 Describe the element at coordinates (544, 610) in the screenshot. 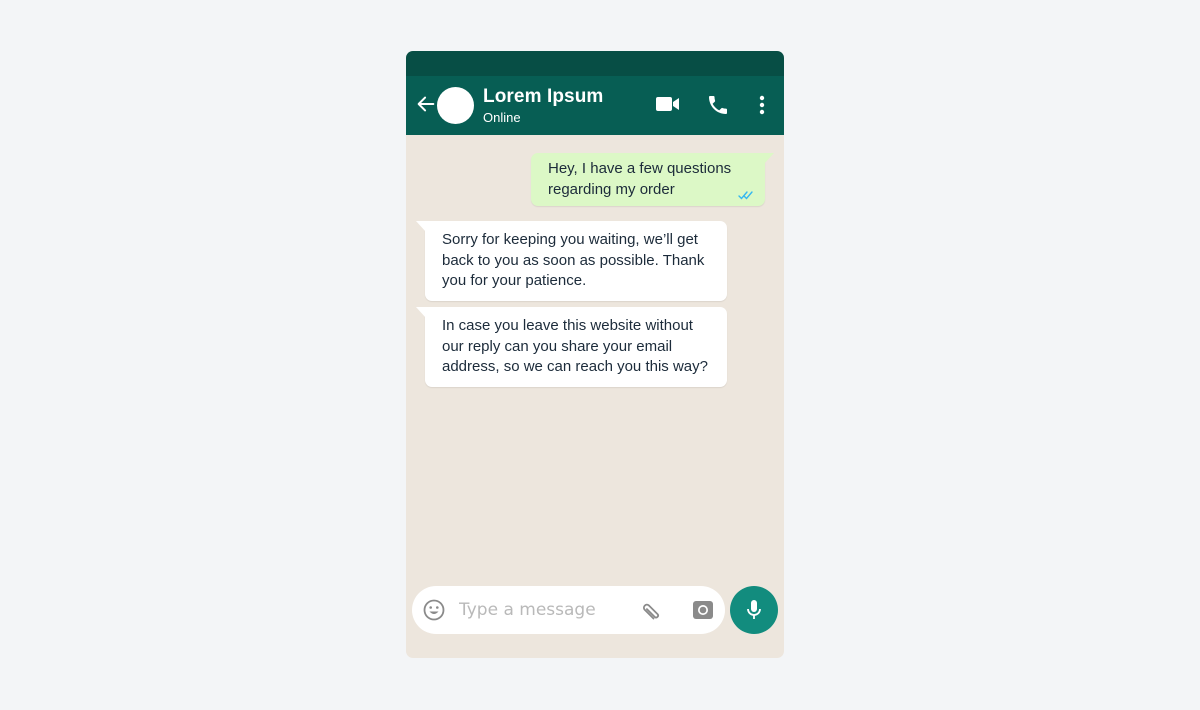

I see `message-input` at that location.